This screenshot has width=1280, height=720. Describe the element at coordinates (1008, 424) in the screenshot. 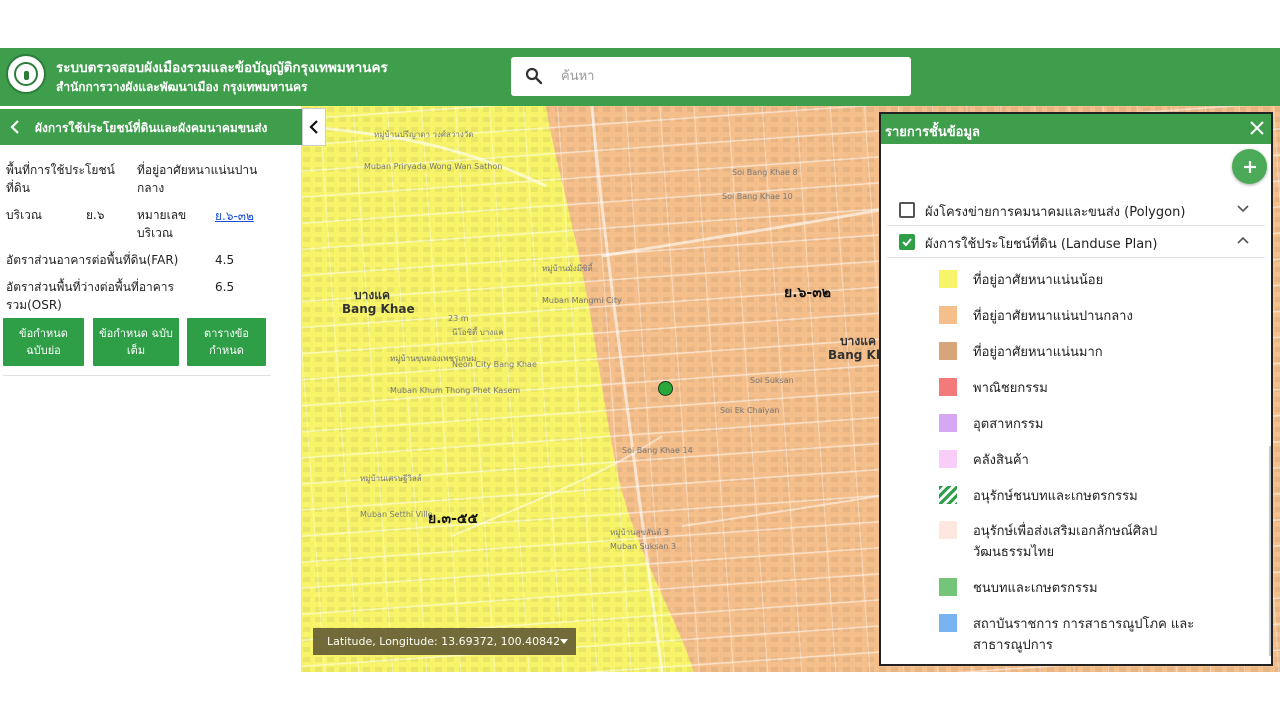

I see `legend-label: อุตสาหกรรม` at that location.